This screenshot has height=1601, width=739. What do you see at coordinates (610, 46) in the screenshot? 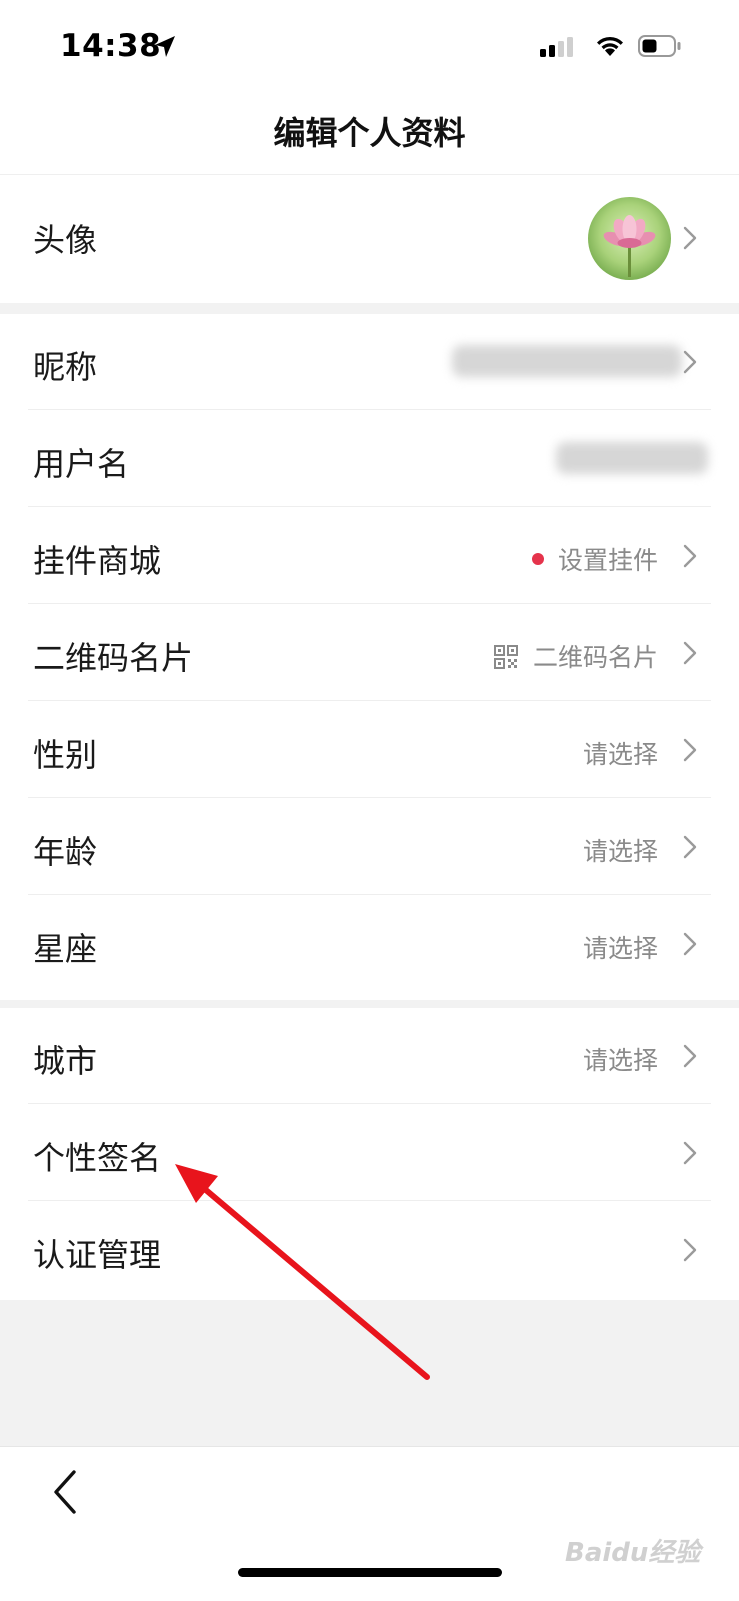
I see `wifi-icon` at bounding box center [610, 46].